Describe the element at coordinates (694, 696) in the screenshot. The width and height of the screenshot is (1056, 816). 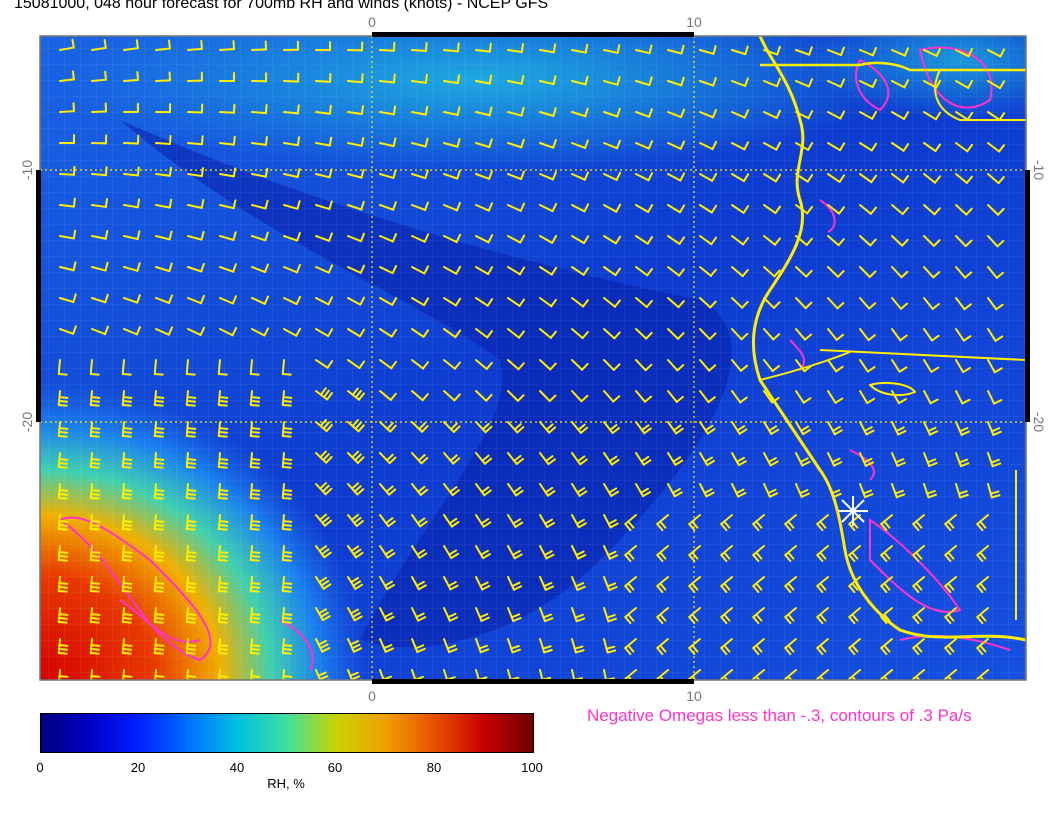
I see `bottom-tick-10: 10` at that location.